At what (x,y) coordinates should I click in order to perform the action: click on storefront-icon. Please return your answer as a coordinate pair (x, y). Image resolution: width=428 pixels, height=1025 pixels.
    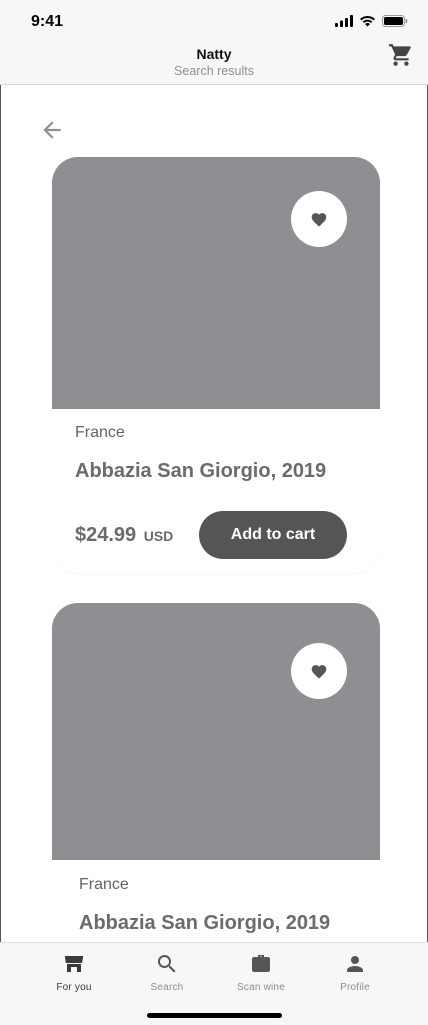
    Looking at the image, I should click on (74, 964).